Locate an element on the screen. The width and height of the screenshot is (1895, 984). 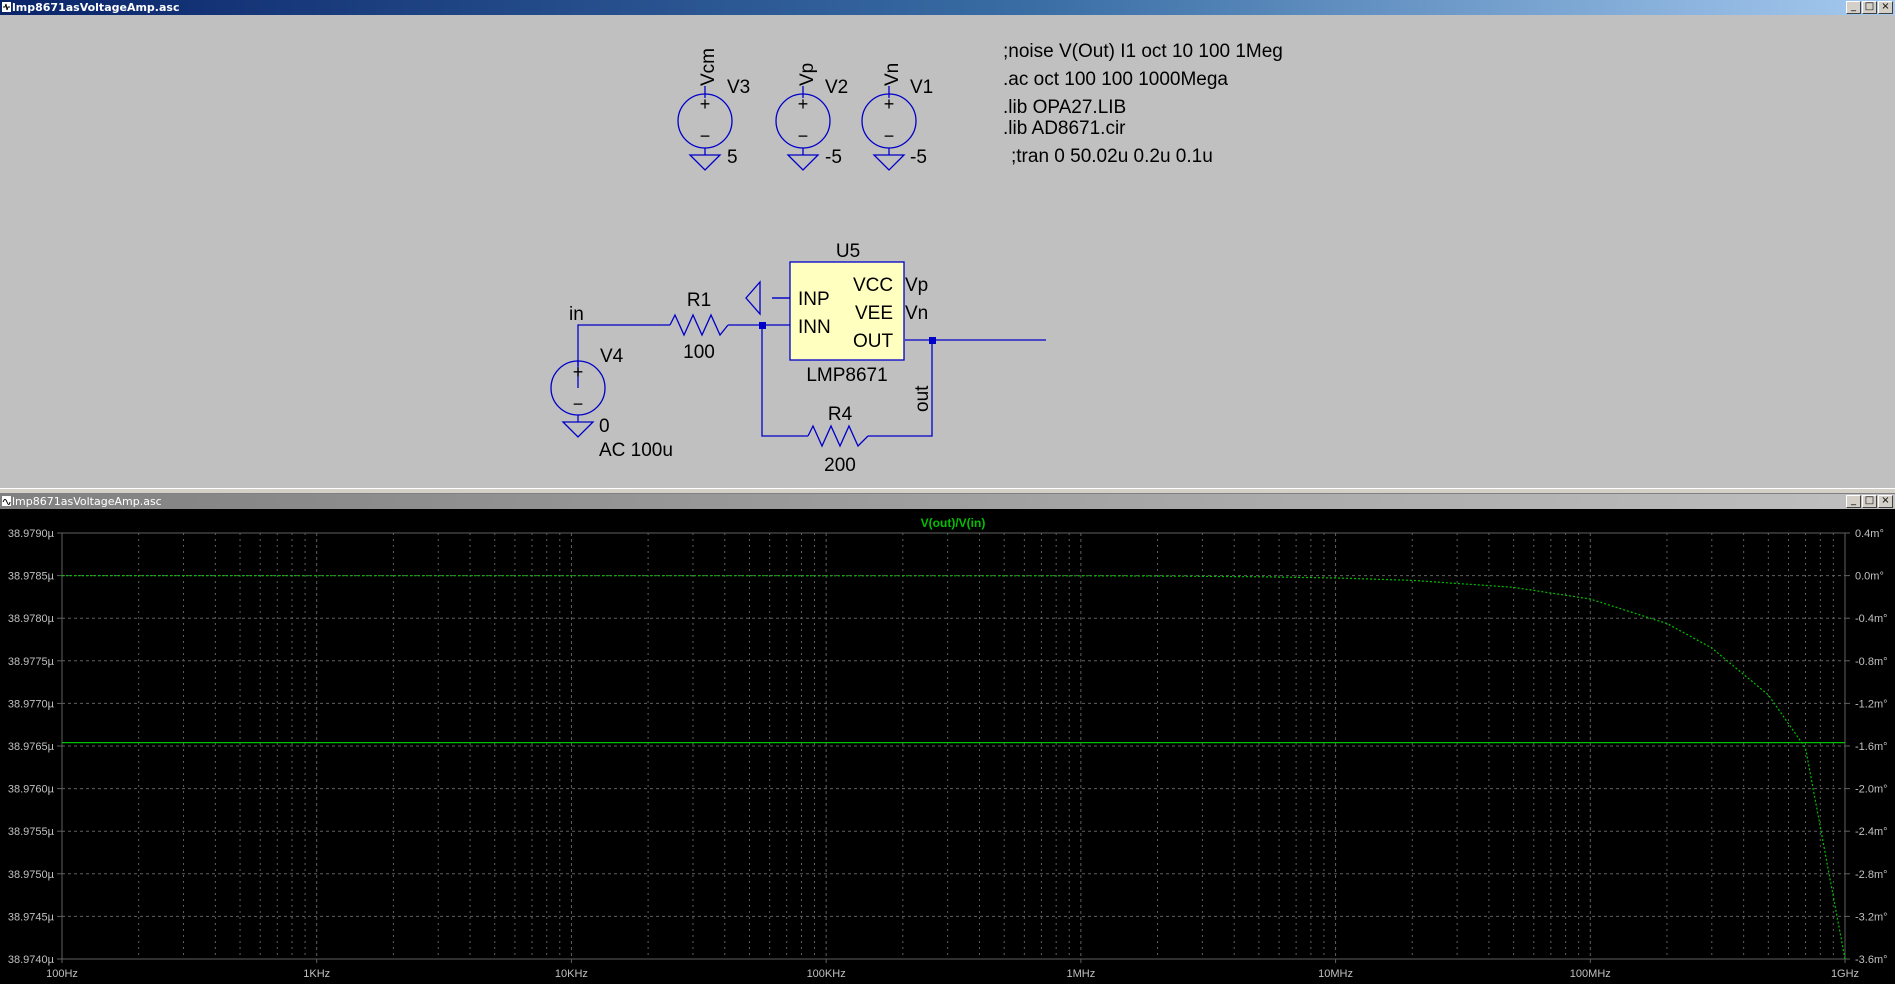
net-label-vn-opamp: Vn is located at coordinates (916, 313).